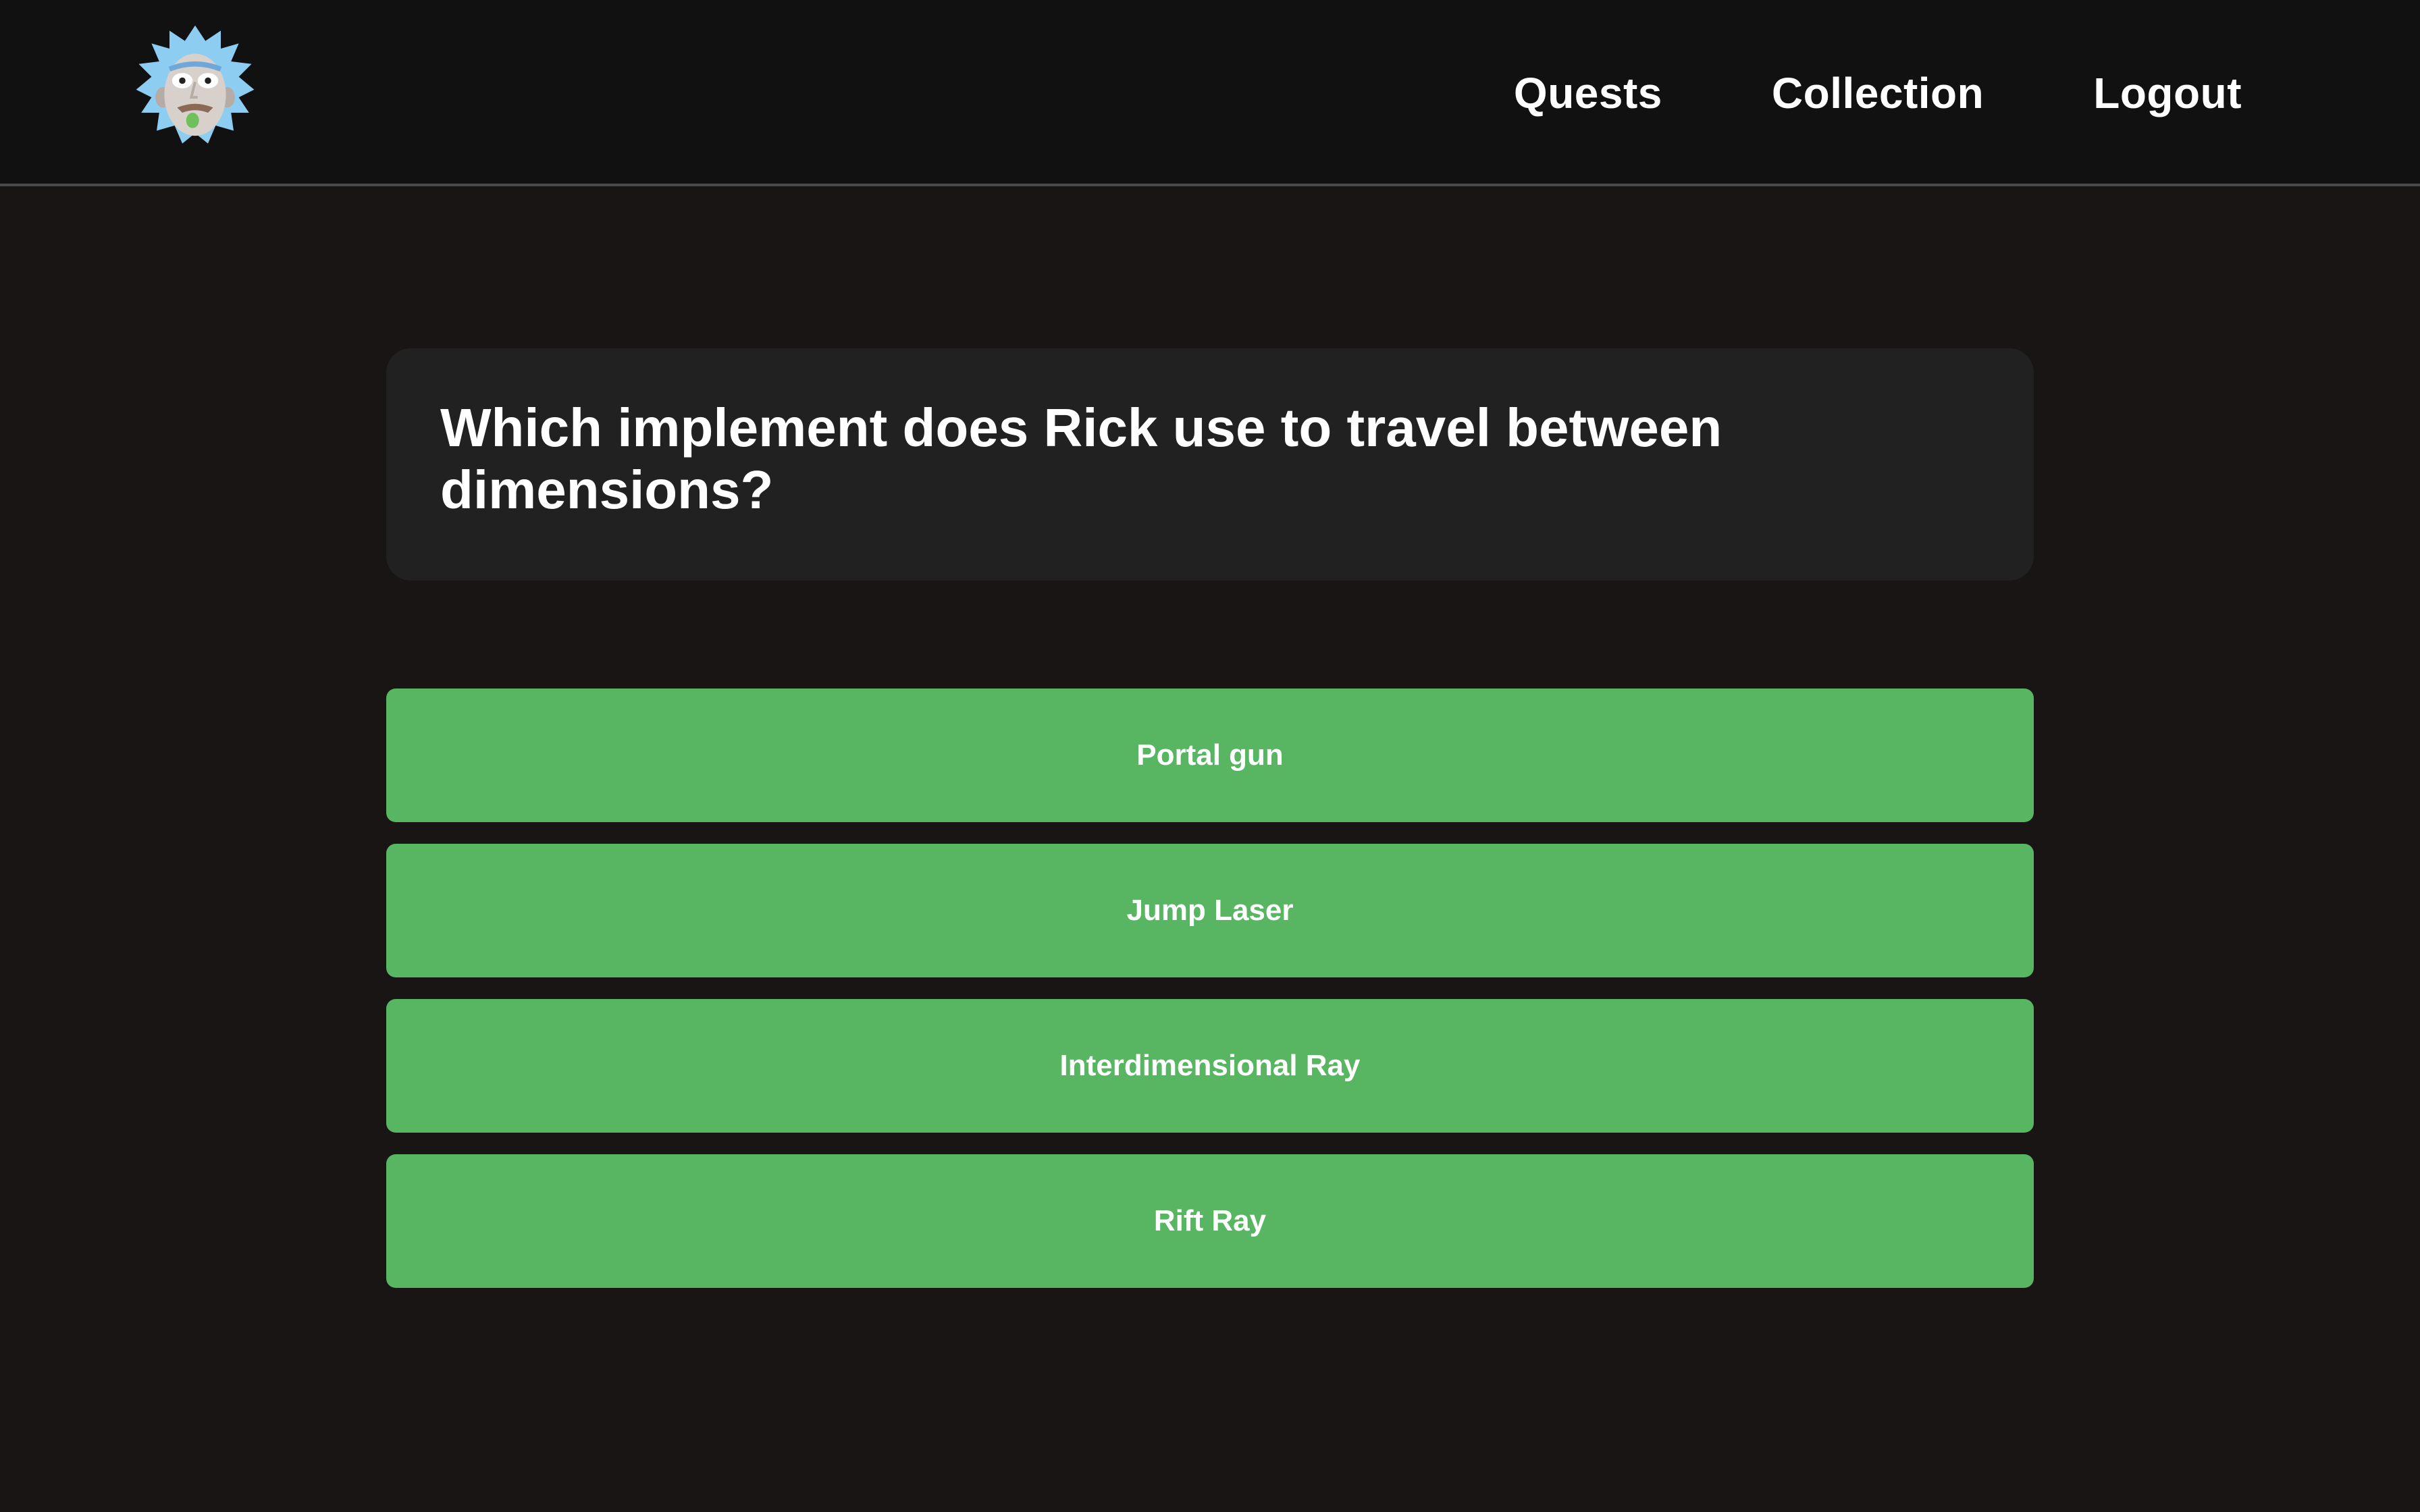 The image size is (2420, 1512). What do you see at coordinates (1210, 1221) in the screenshot?
I see `answer-button-rift-ray: Rift Ray` at bounding box center [1210, 1221].